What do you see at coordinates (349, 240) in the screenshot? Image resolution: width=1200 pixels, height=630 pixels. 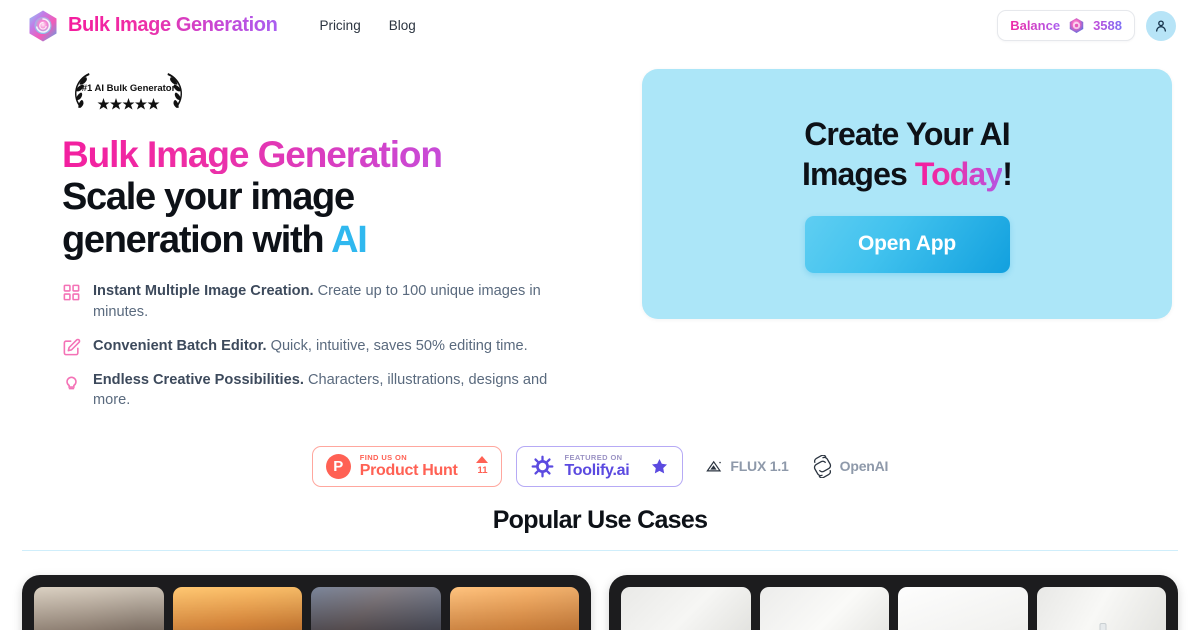 I see `hero-heading-accent: AI` at bounding box center [349, 240].